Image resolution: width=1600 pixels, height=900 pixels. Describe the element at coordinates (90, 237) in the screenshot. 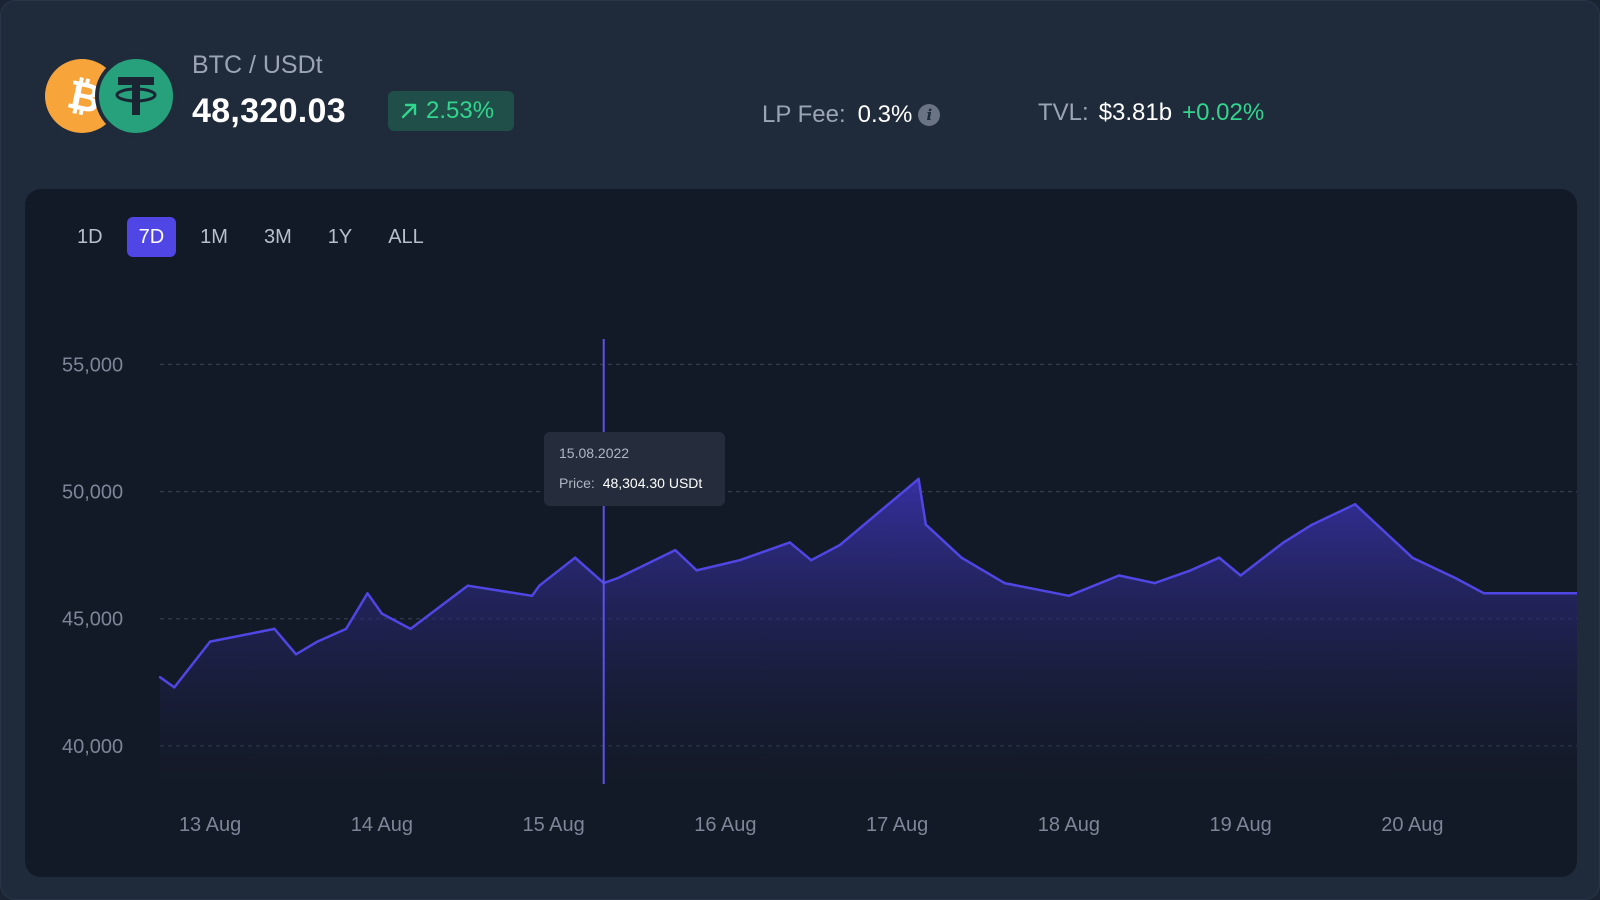

I see `range-1d: 1D` at that location.